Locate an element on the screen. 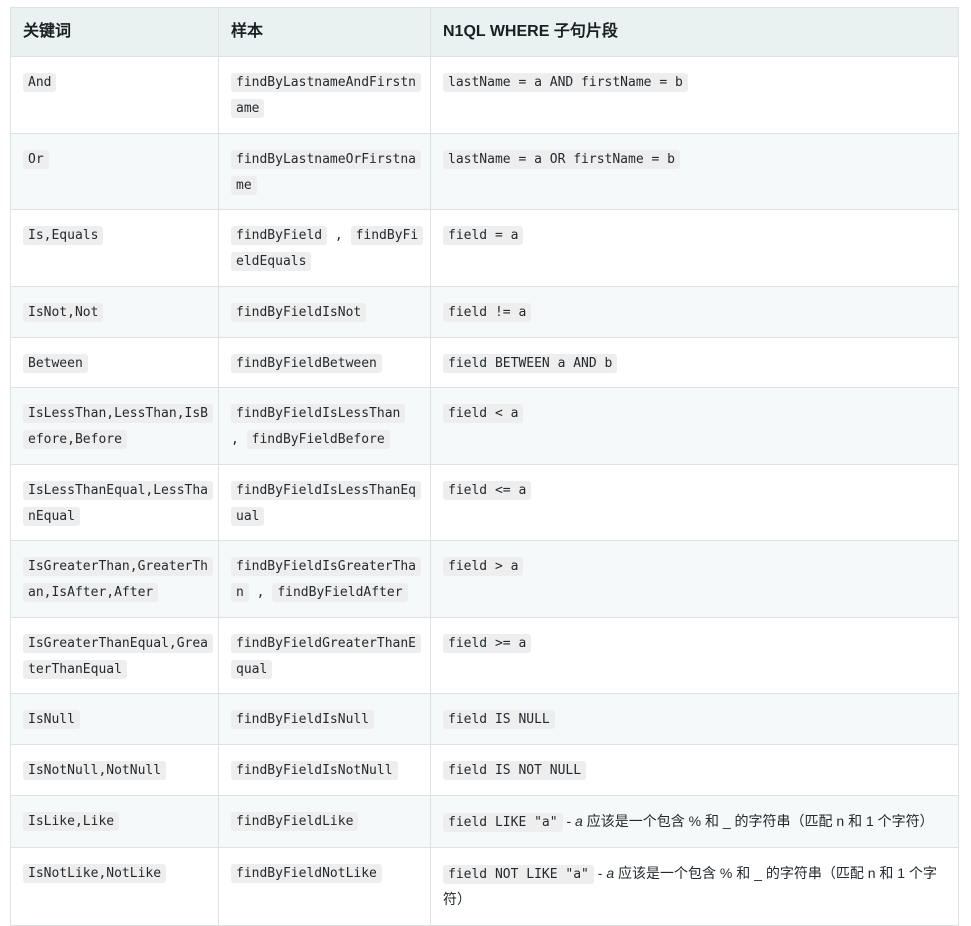 The height and width of the screenshot is (926, 971). cell-sample: findByFieldBetween is located at coordinates (324, 362).